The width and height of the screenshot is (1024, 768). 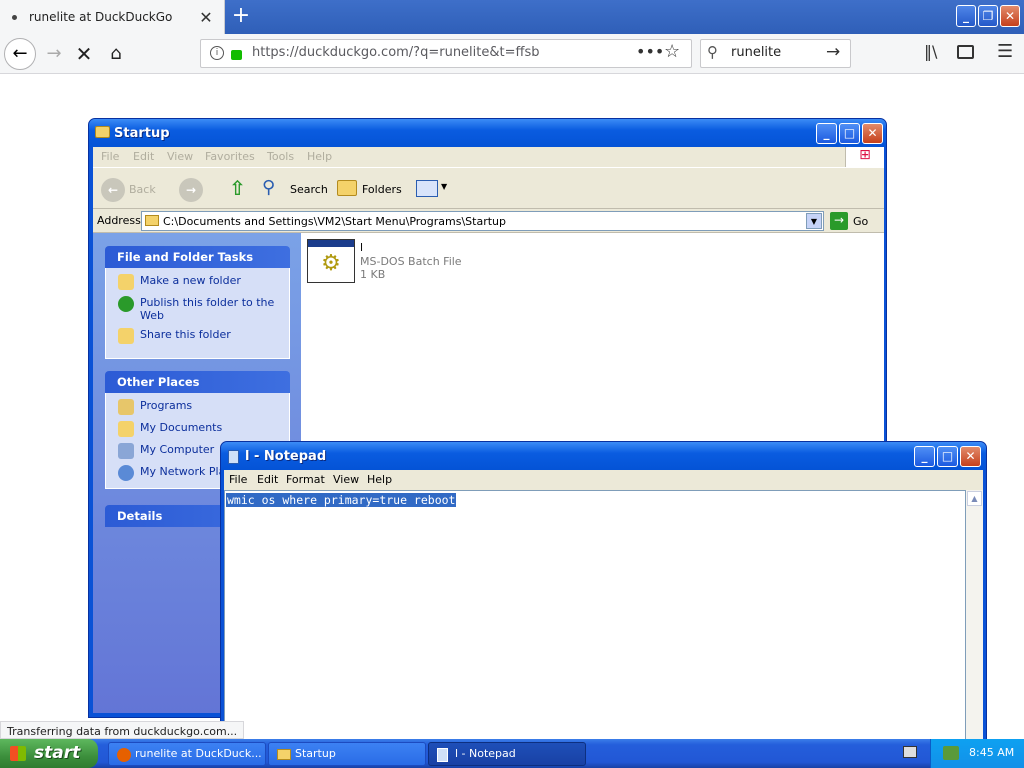 What do you see at coordinates (341, 500) in the screenshot?
I see `notepad-content: wmic os where primary=true reboot` at bounding box center [341, 500].